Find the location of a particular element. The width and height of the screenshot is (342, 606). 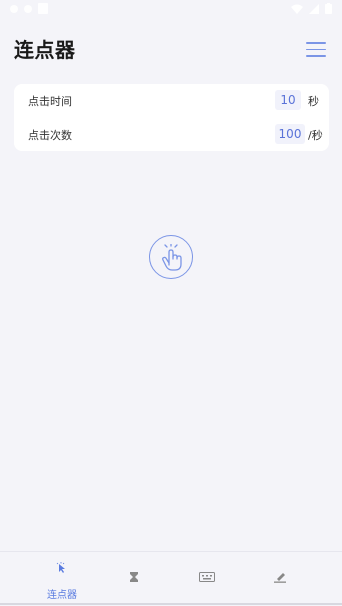

bottom-tab-bar: 连点器 is located at coordinates (171, 578).